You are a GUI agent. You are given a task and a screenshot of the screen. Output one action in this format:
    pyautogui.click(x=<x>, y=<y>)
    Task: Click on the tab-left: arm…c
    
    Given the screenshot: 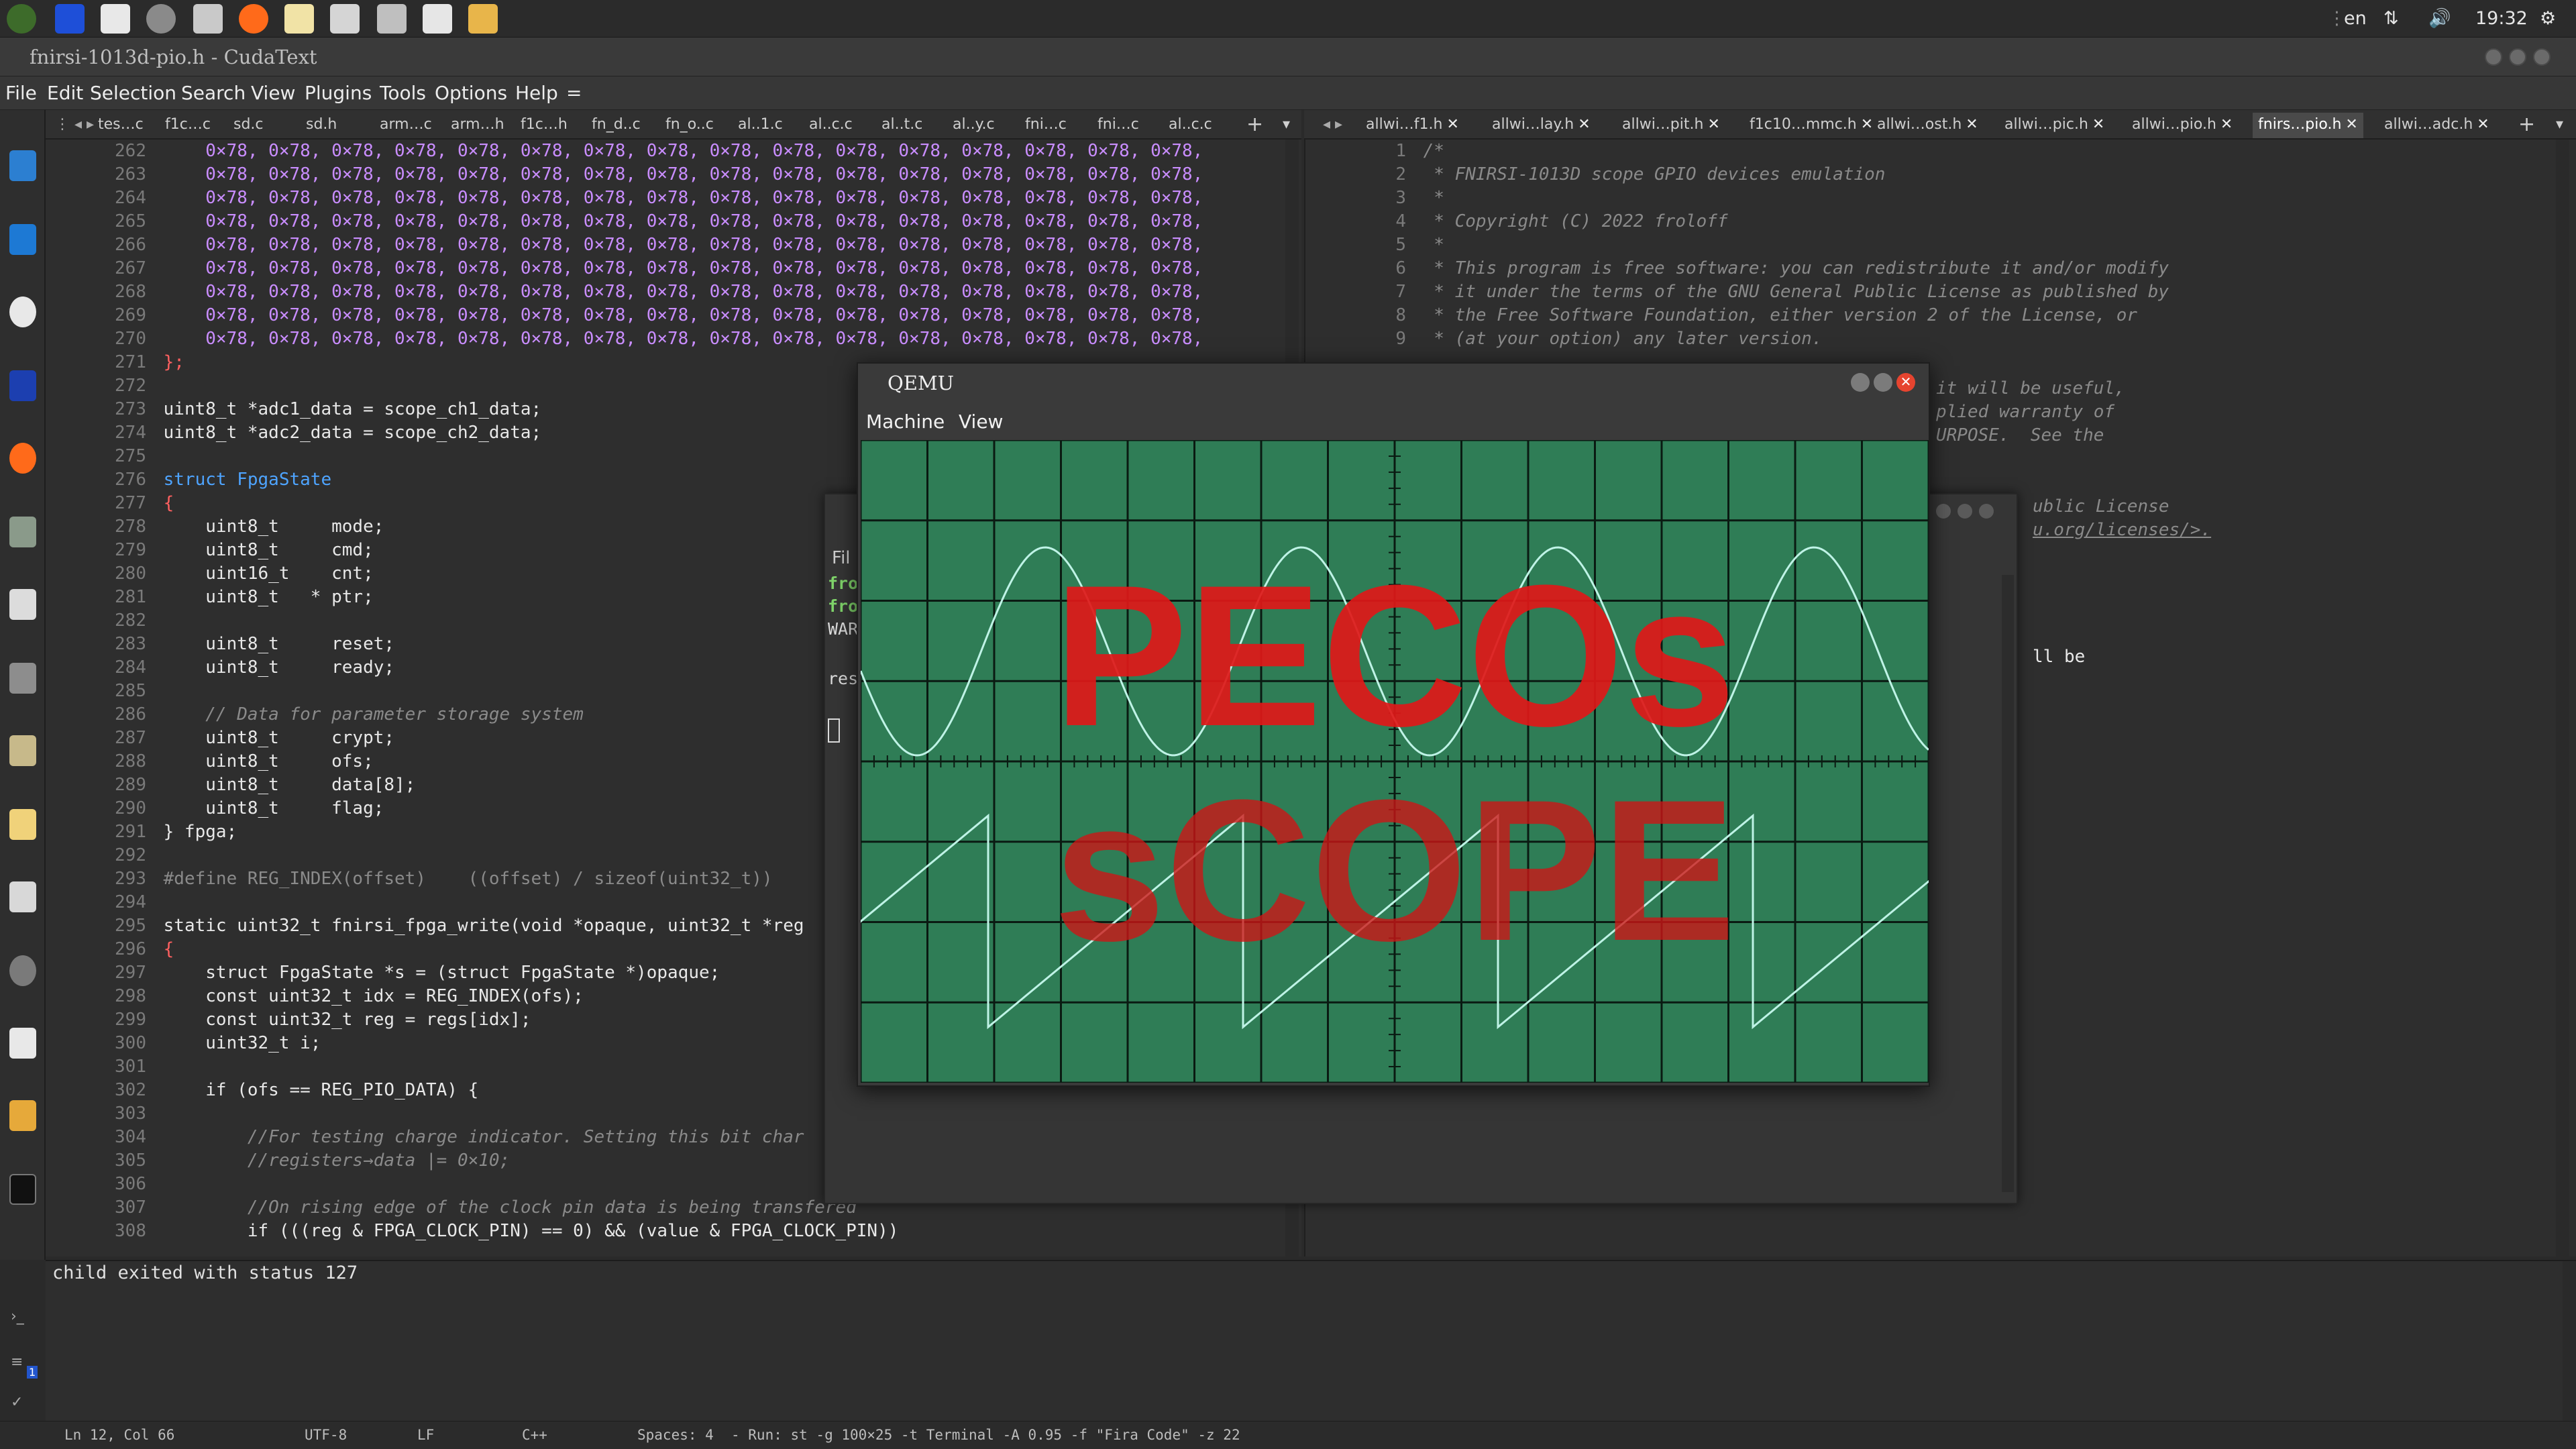 What is the action you would take?
    pyautogui.click(x=405, y=125)
    